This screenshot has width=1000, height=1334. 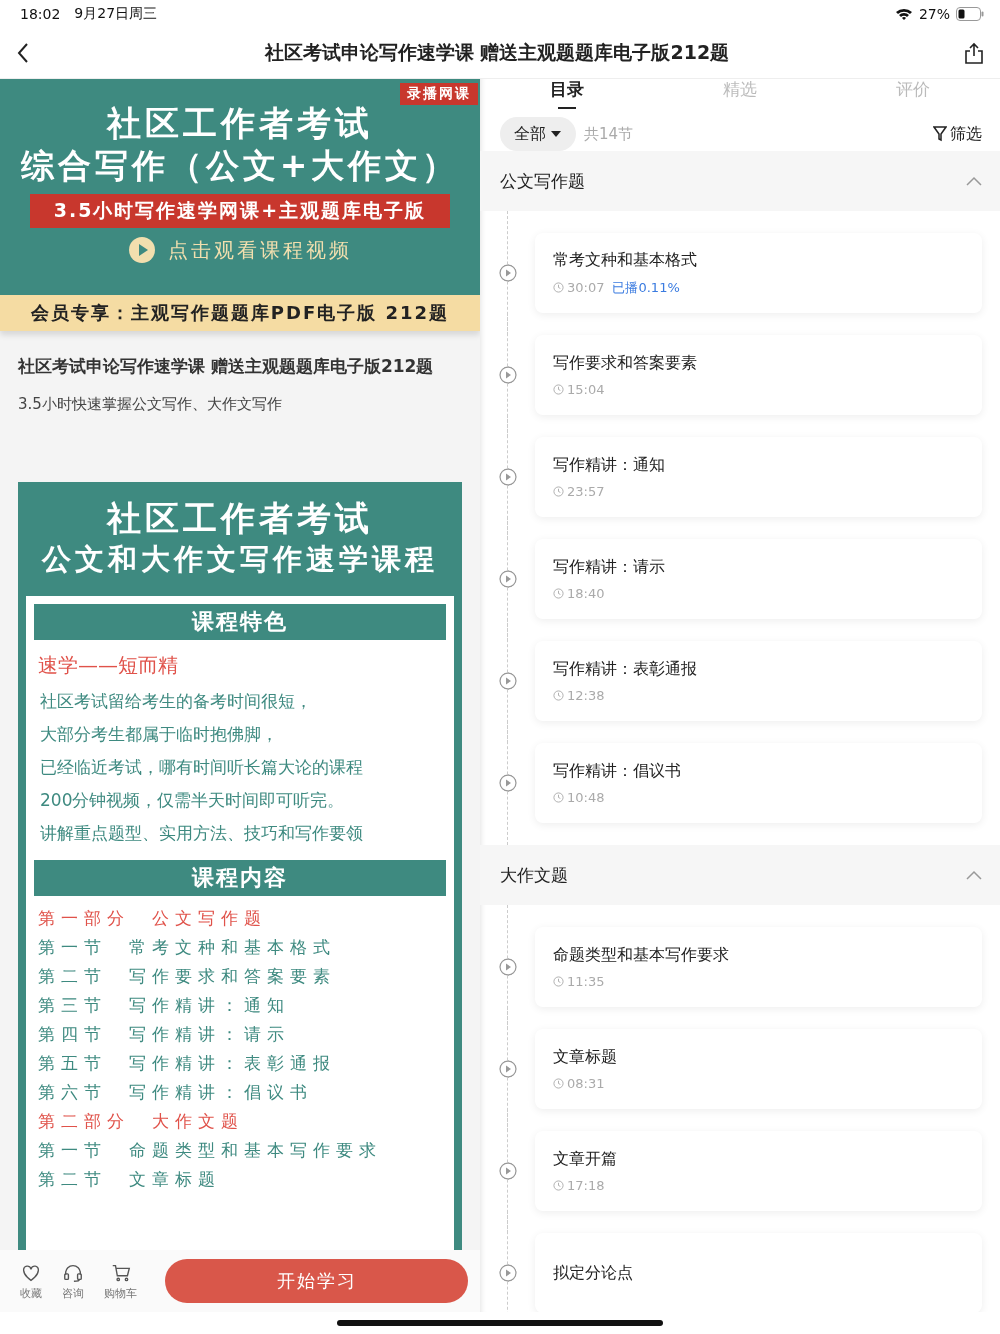 What do you see at coordinates (579, 594) in the screenshot?
I see `lesson-duration: 18:40` at bounding box center [579, 594].